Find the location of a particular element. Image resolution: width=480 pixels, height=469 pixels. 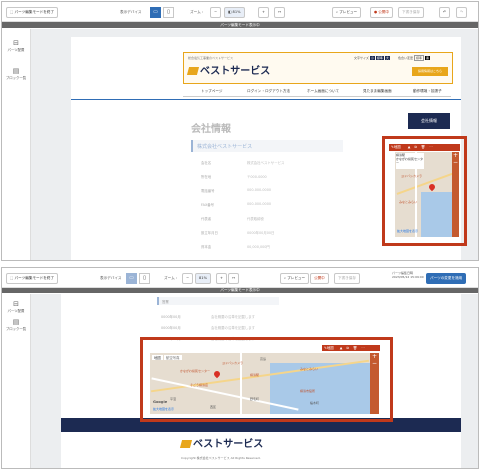

font-small-button: 小 is located at coordinates (372, 58).